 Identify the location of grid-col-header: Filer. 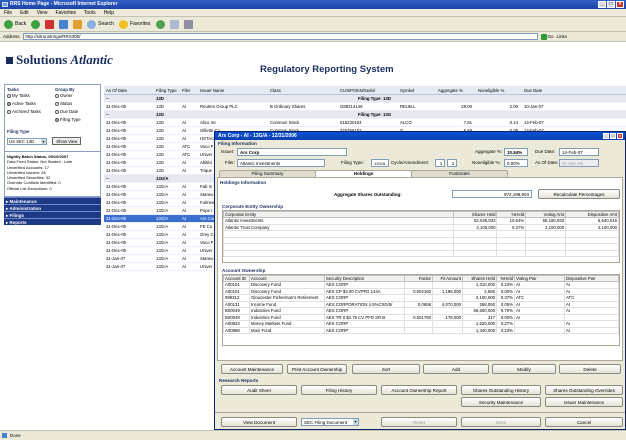
(189, 90).